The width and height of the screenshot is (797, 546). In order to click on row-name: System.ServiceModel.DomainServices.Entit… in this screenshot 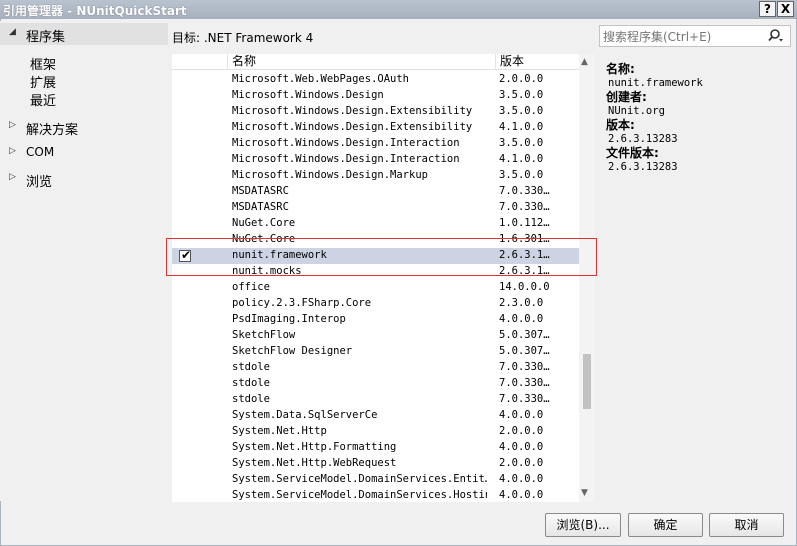, I will do `click(359, 479)`.